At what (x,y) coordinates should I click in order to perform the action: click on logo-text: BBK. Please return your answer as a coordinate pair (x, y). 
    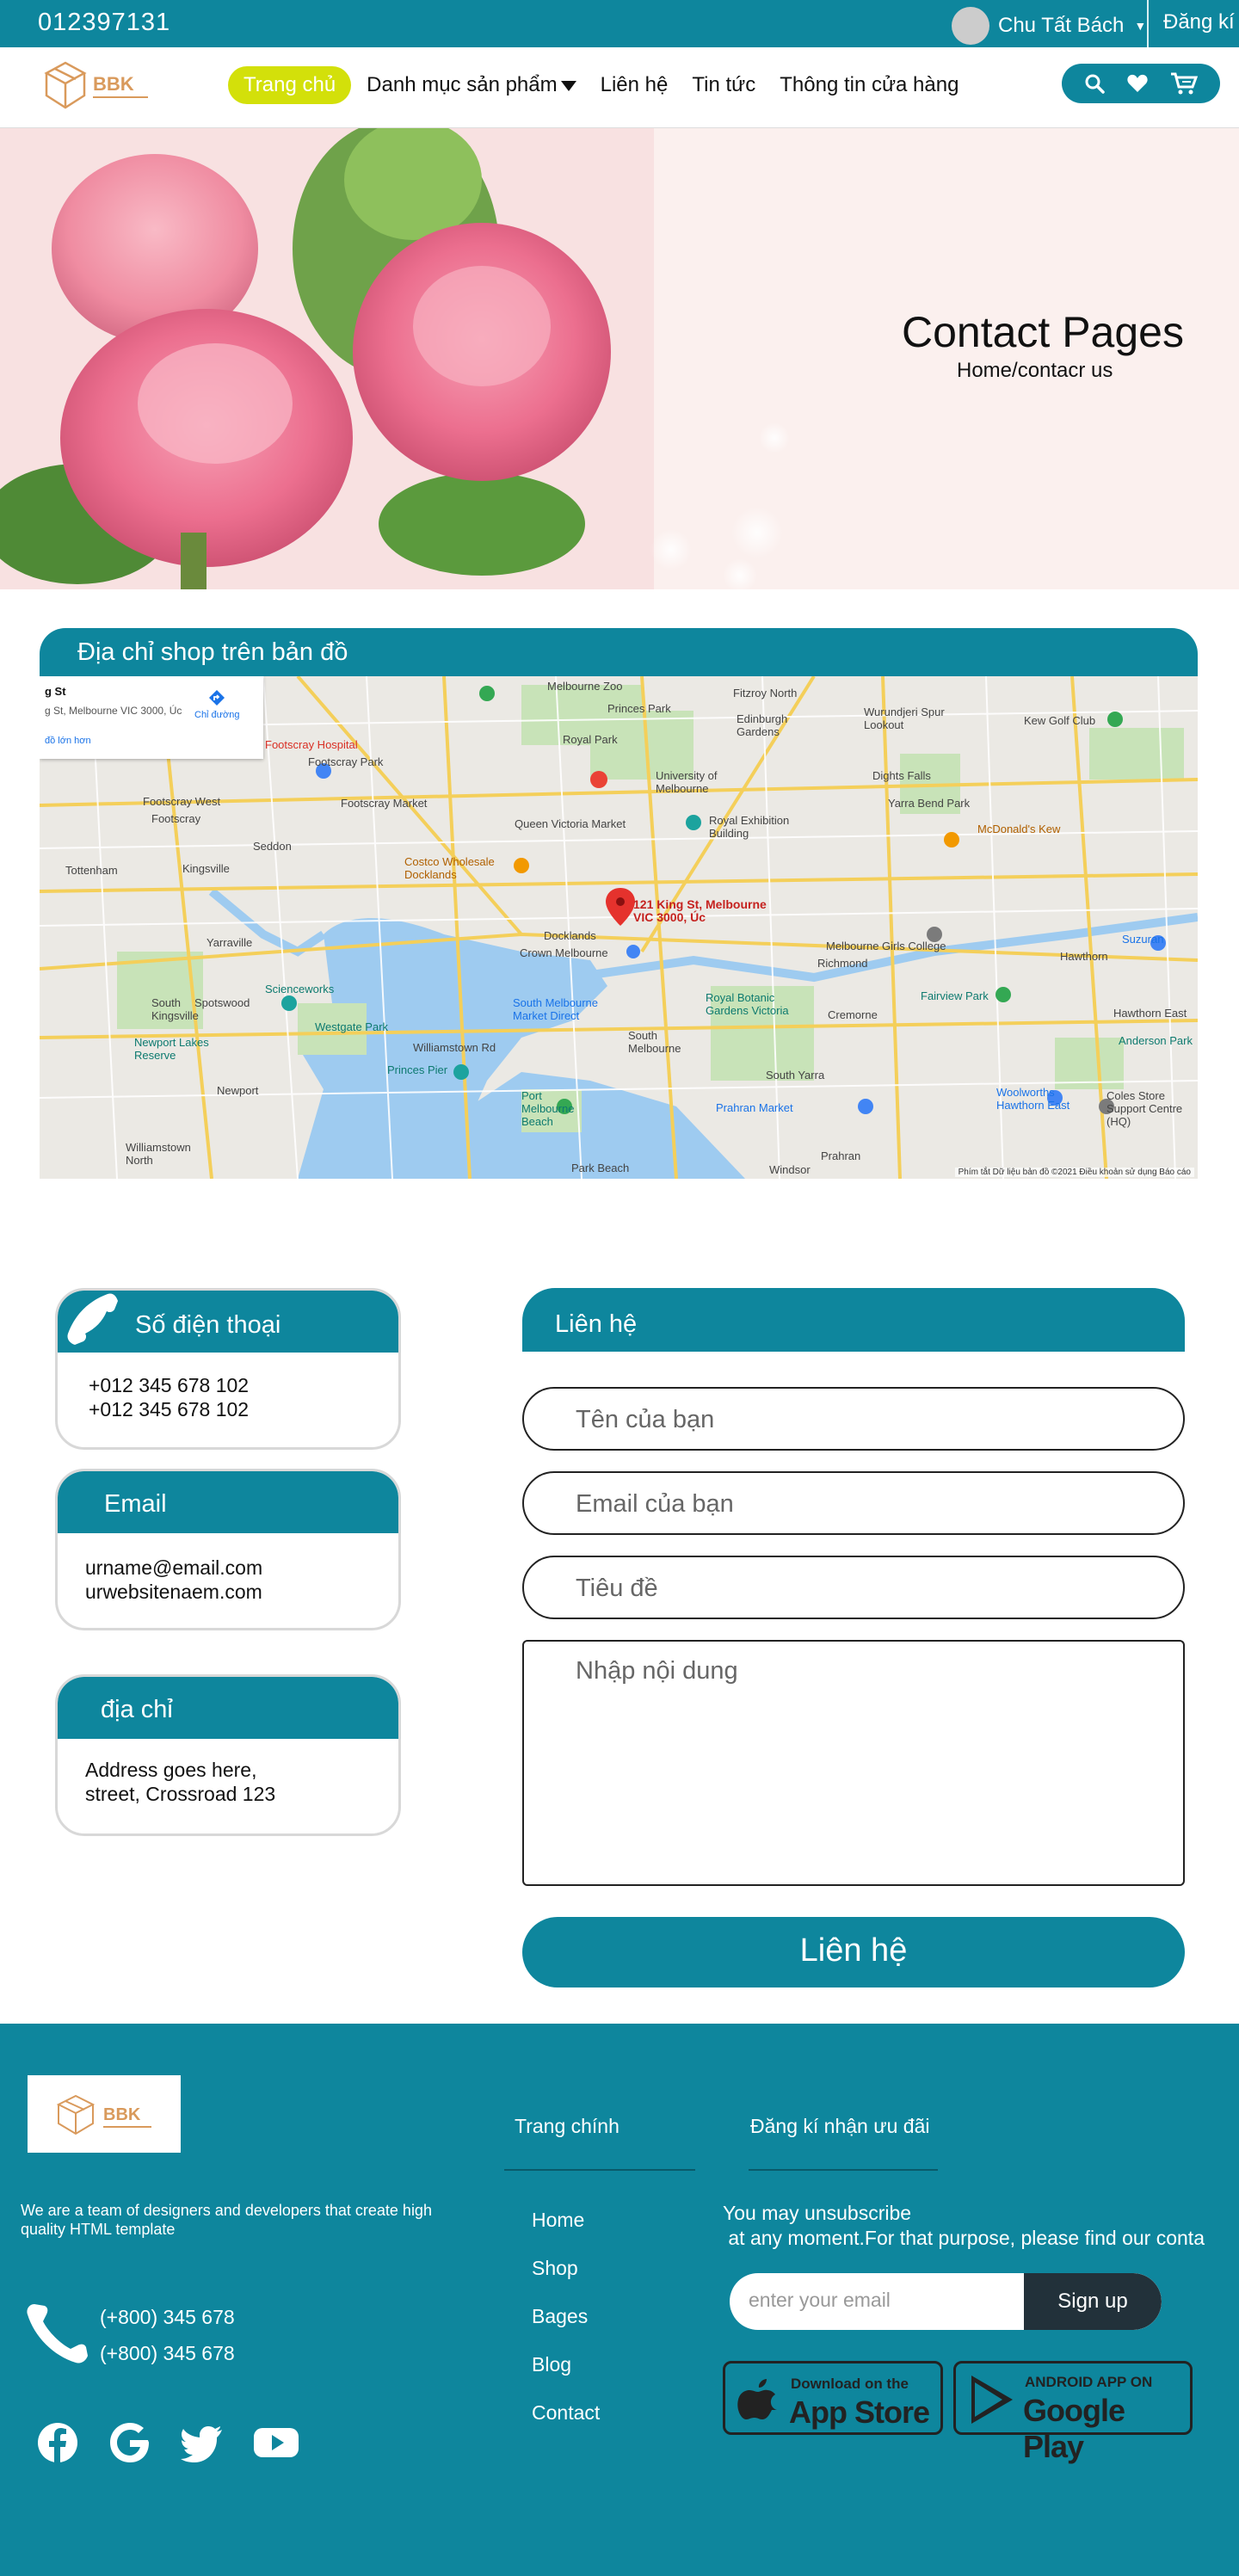
    Looking at the image, I should click on (113, 84).